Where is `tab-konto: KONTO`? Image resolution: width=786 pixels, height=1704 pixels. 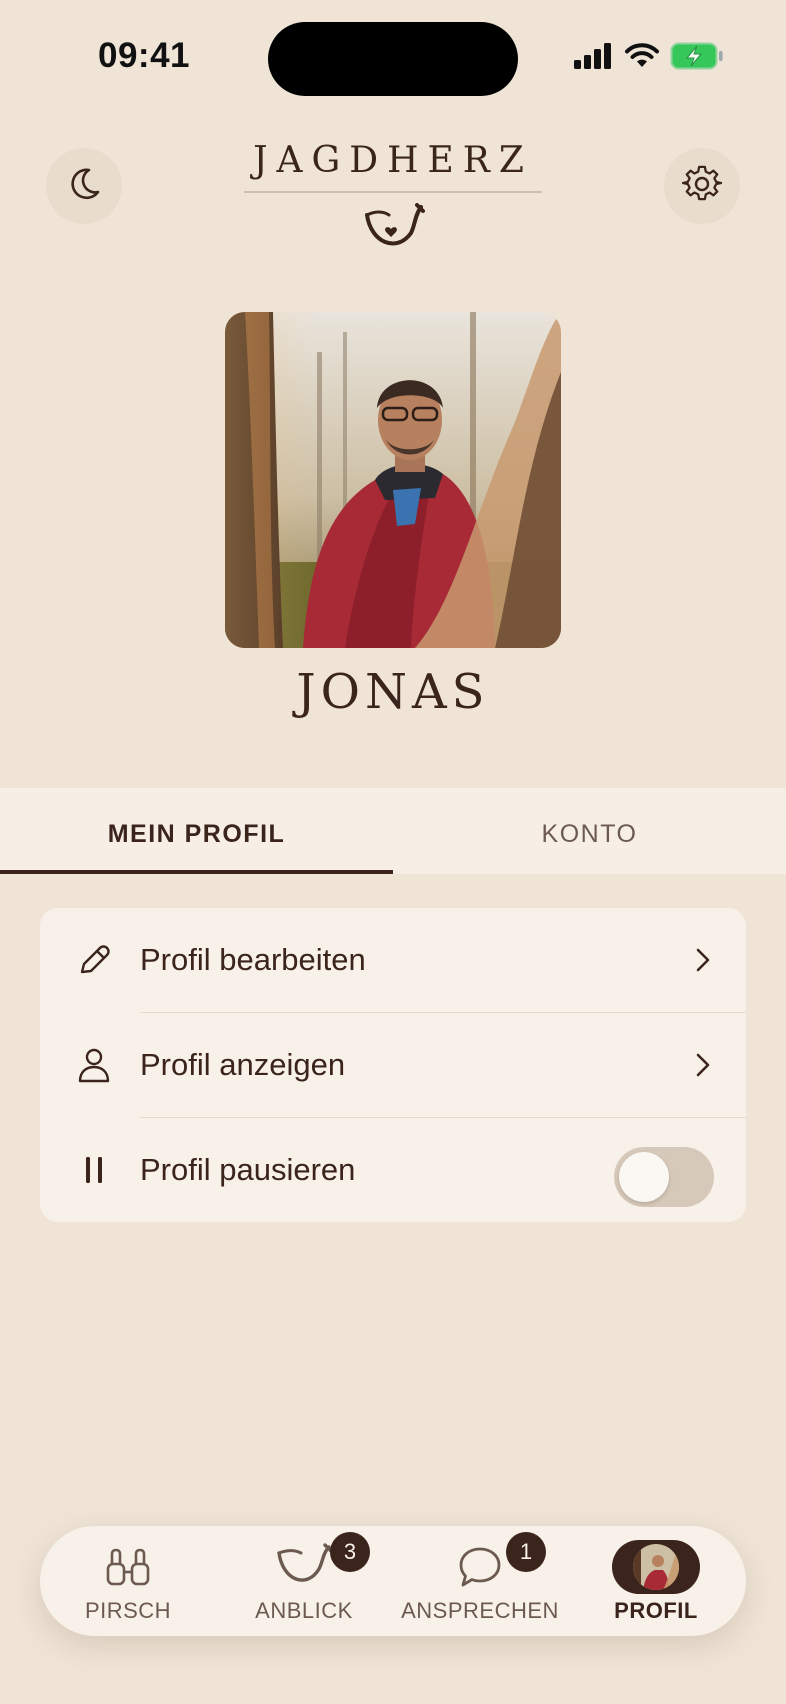
tab-konto: KONTO is located at coordinates (589, 831).